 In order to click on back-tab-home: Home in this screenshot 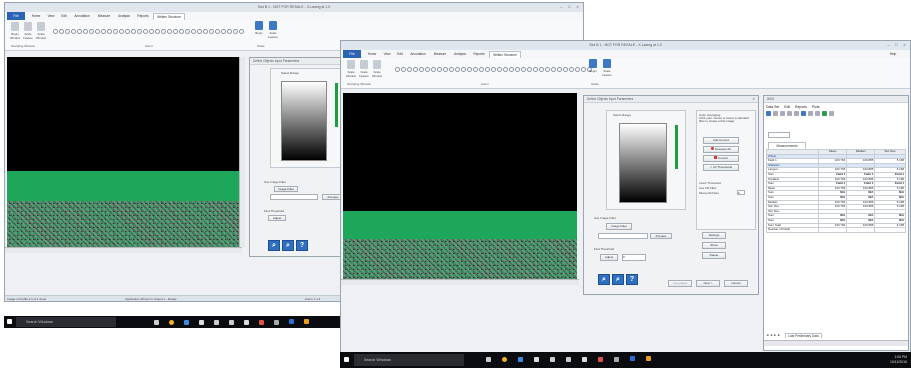, I will do `click(36, 16)`.